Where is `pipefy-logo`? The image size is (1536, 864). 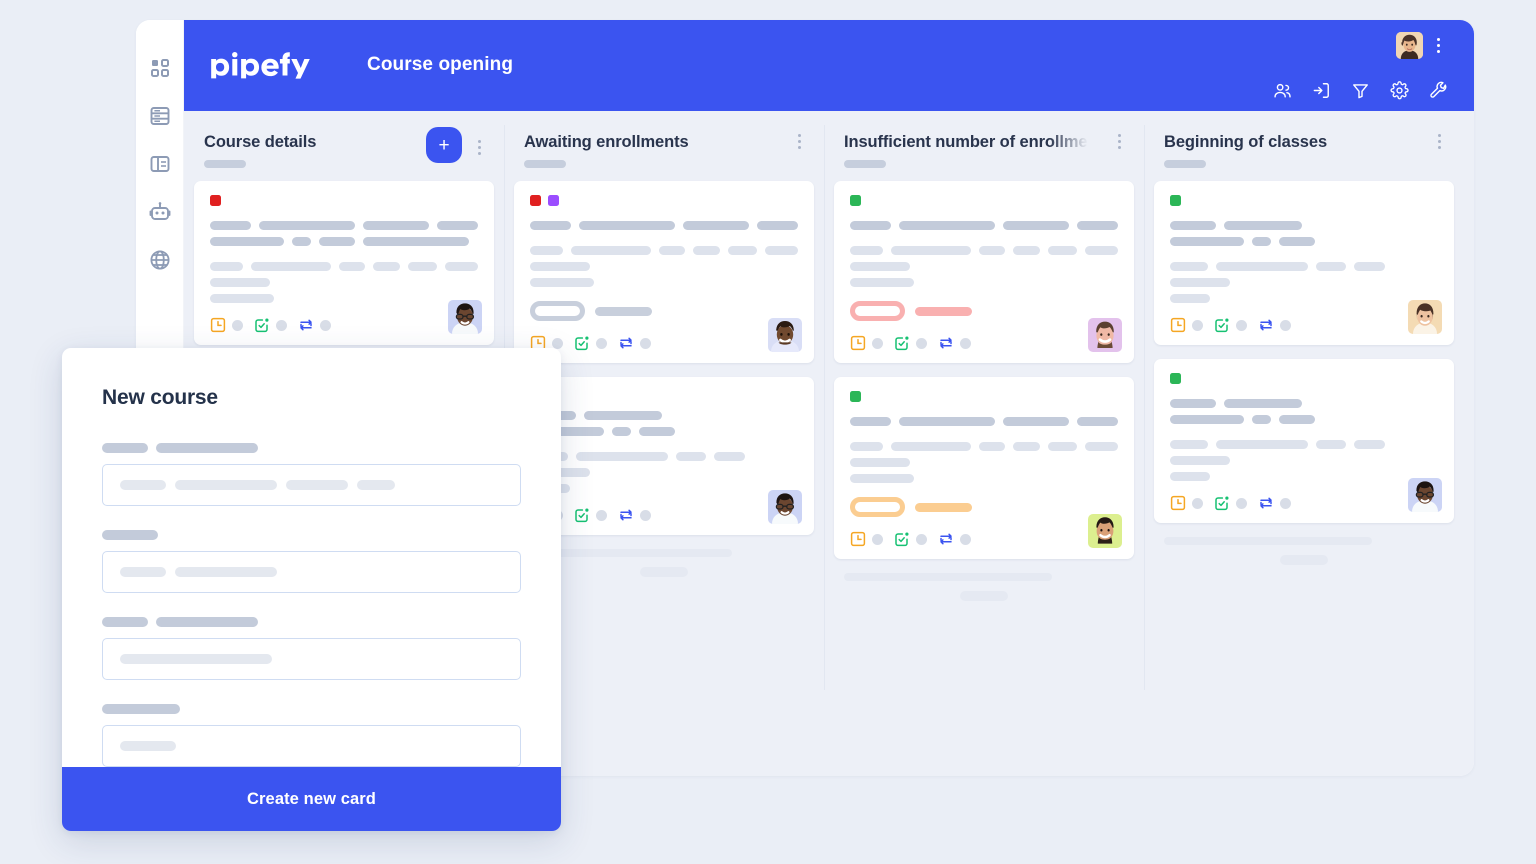
pipefy-logo is located at coordinates (267, 65).